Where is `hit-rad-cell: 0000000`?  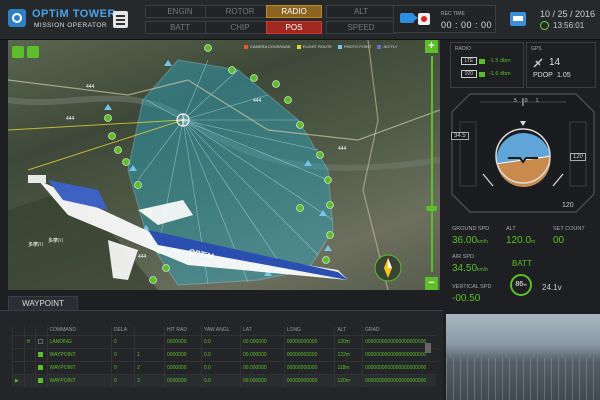
hit-rad-cell: 0000000 is located at coordinates (183, 367).